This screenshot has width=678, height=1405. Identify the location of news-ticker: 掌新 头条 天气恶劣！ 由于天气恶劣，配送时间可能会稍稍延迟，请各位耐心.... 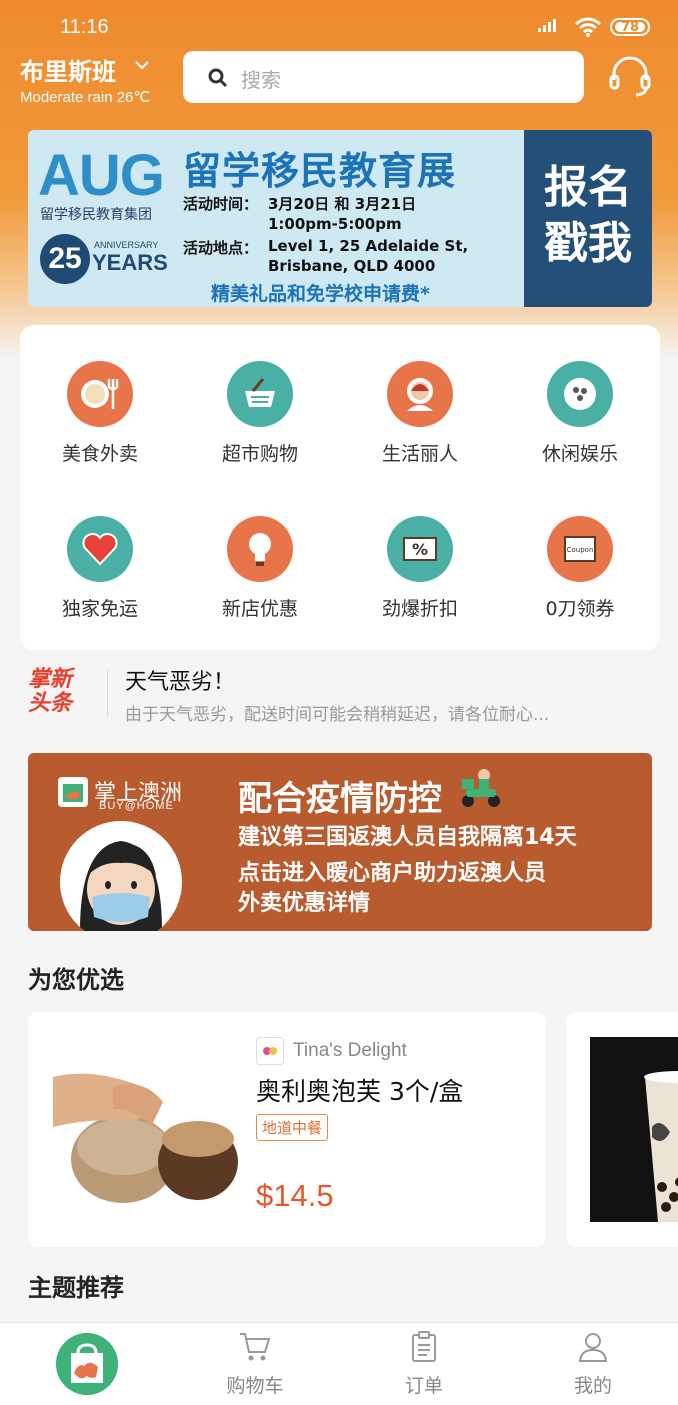
(339, 695).